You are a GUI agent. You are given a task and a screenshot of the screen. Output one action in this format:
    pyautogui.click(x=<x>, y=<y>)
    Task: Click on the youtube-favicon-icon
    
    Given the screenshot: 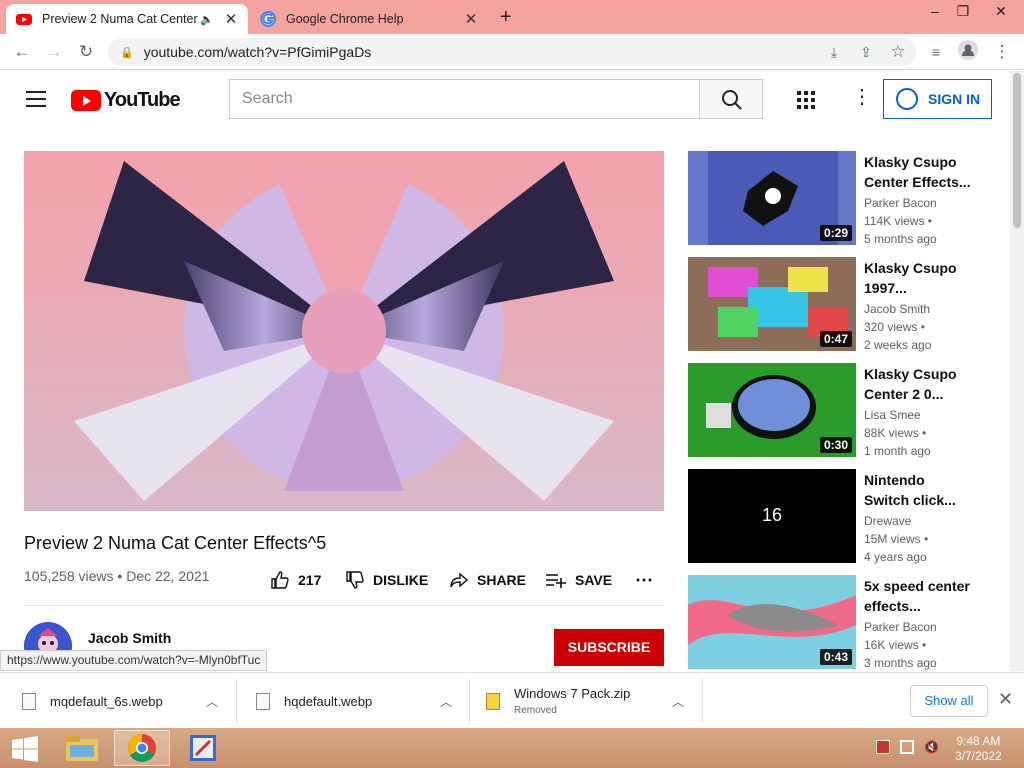 What is the action you would take?
    pyautogui.click(x=24, y=19)
    